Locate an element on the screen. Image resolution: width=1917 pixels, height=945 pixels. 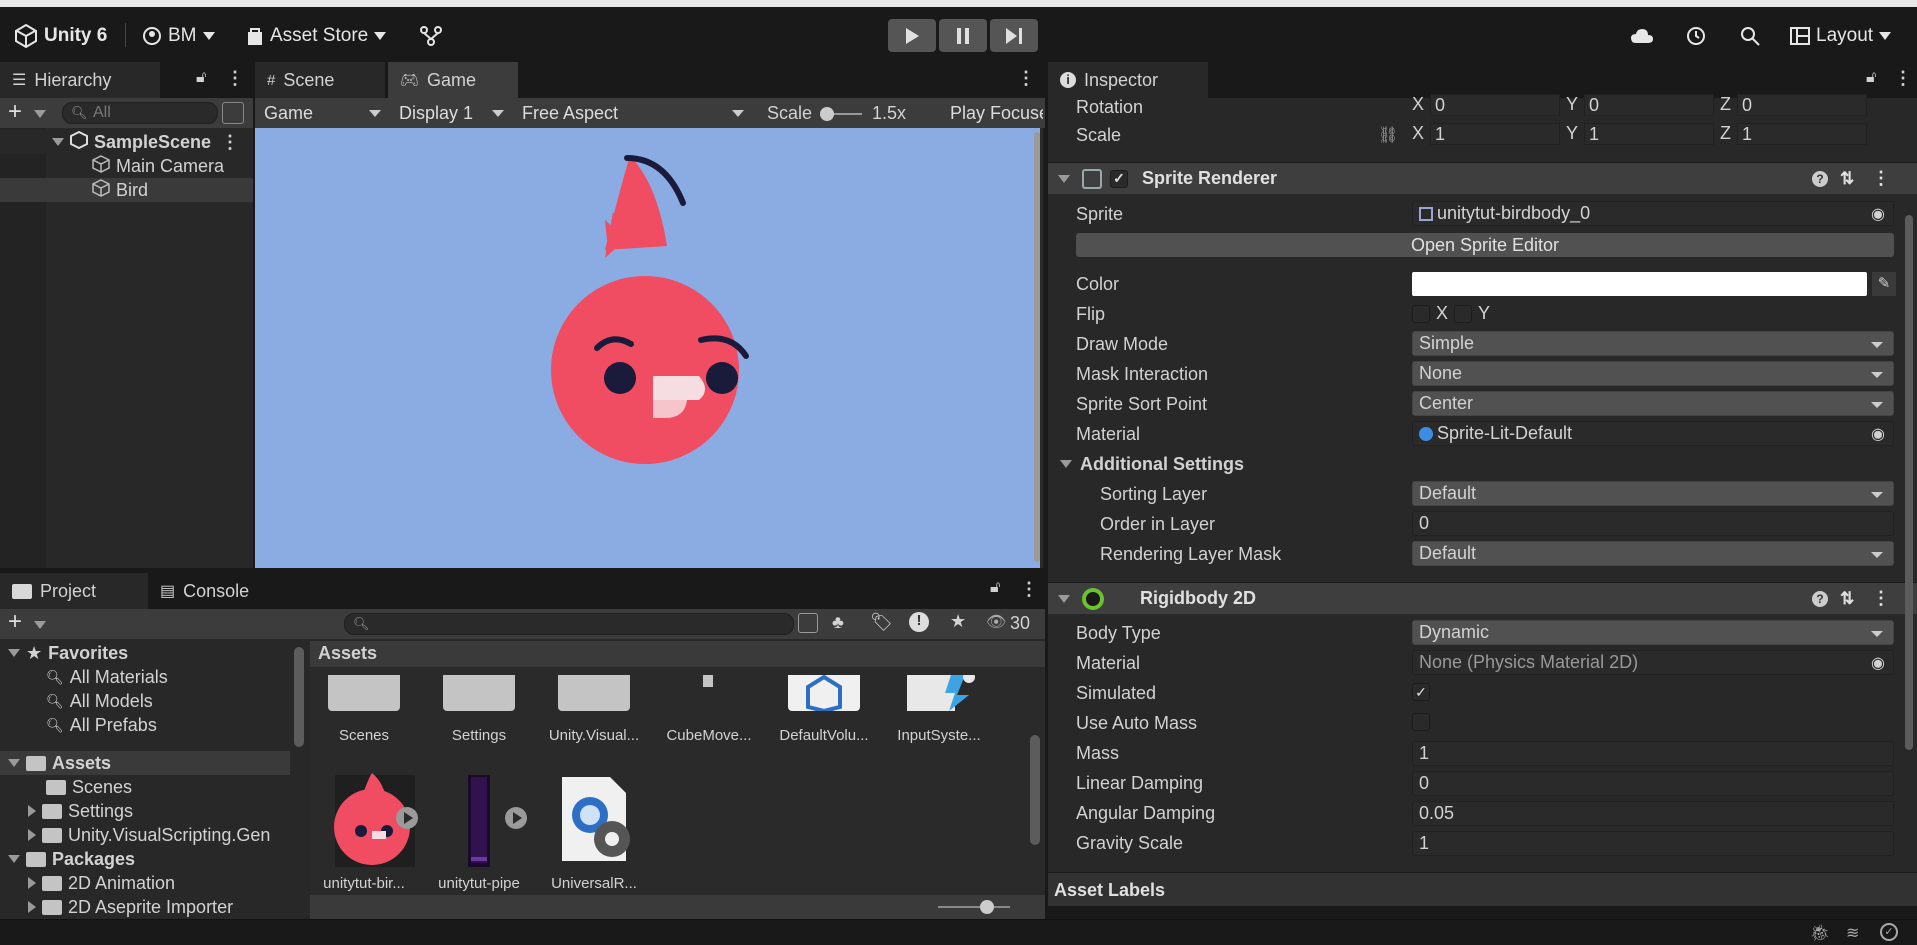
package-folder: 2D Animation is located at coordinates (101, 883).